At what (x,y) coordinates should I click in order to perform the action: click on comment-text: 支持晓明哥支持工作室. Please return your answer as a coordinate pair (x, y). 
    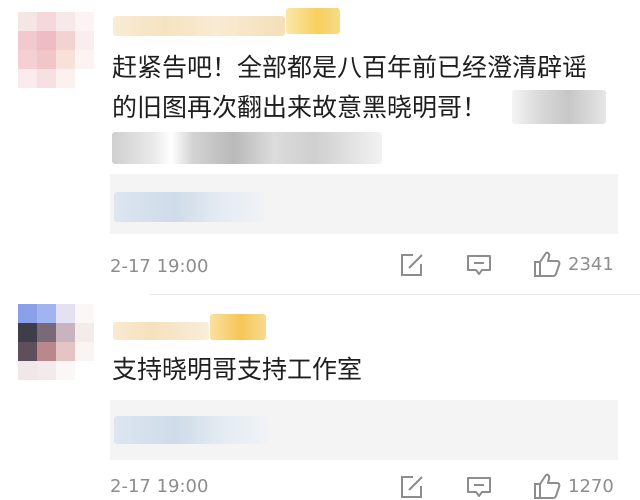
    Looking at the image, I should click on (237, 369).